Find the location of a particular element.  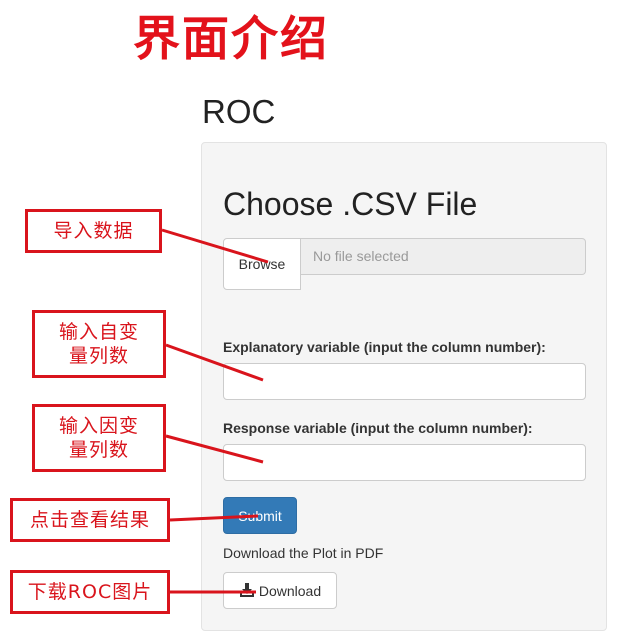

file-input-heading: Choose .CSV File is located at coordinates (350, 204).